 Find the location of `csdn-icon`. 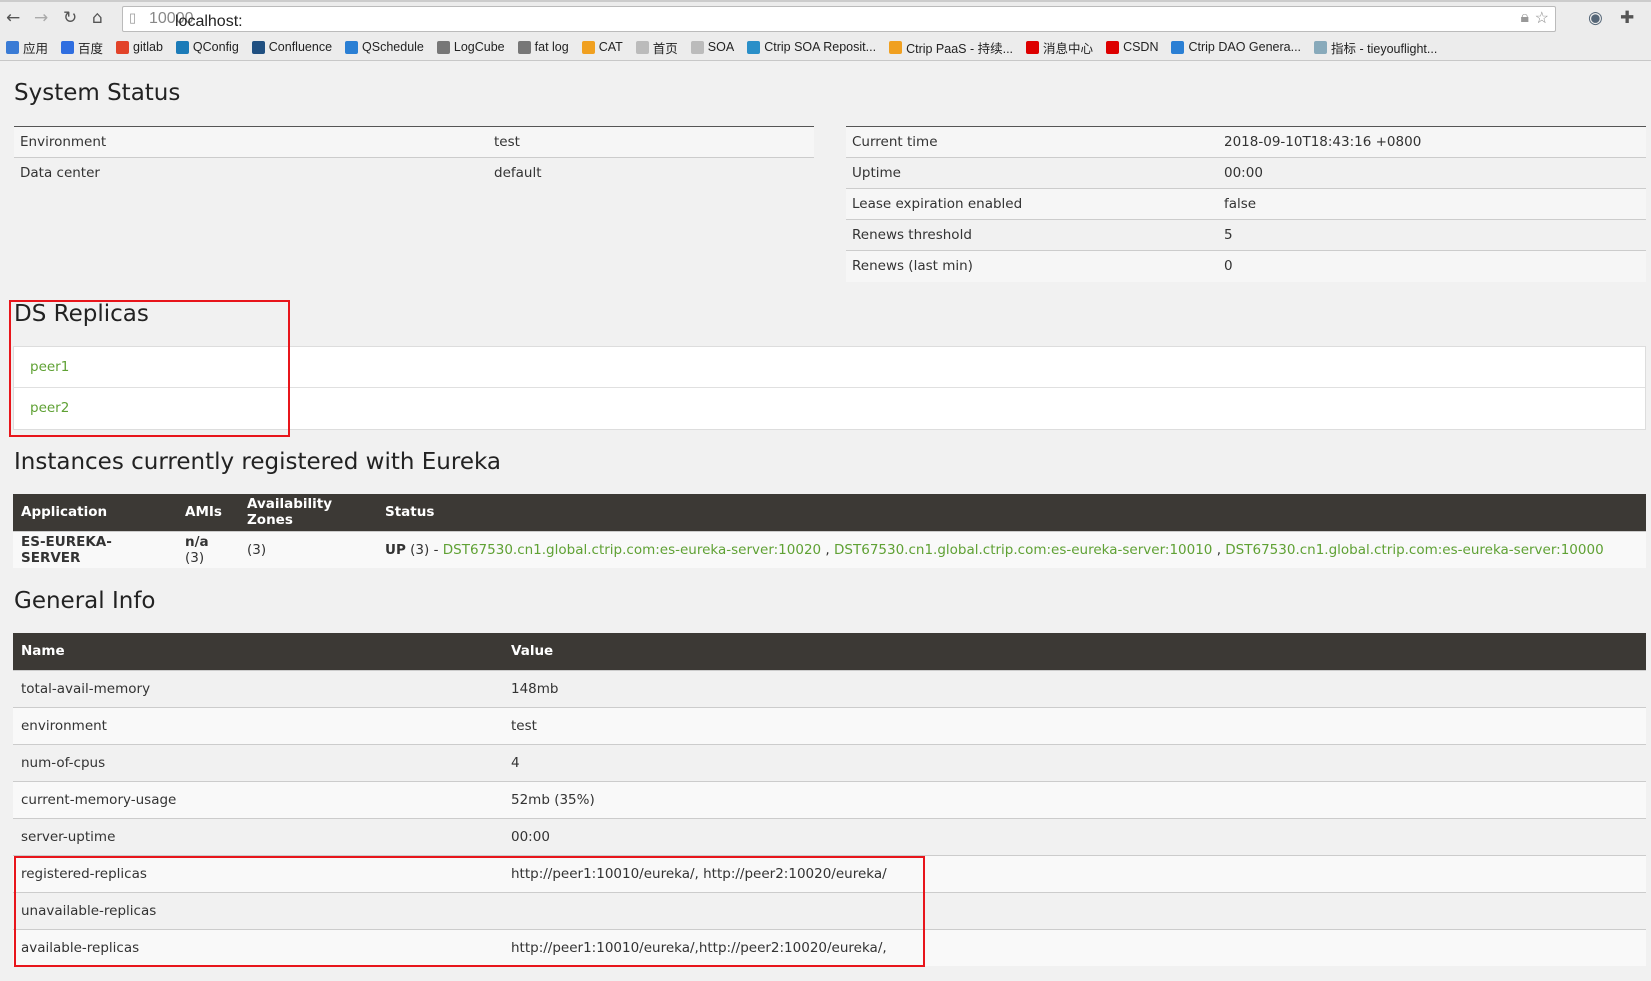

csdn-icon is located at coordinates (1113, 47).